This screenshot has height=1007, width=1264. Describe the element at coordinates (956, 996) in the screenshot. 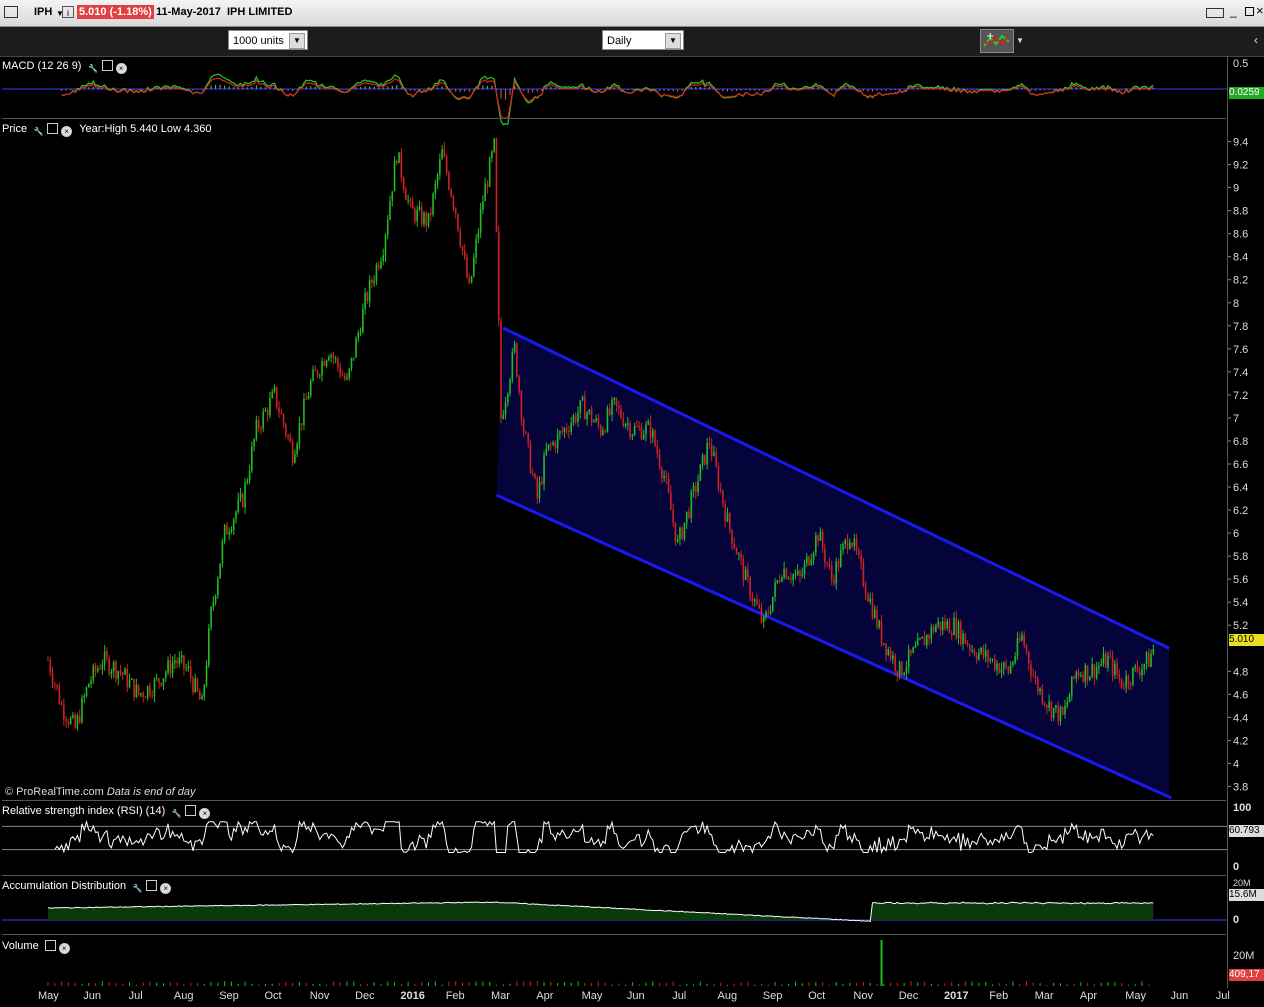

I see `x-tick-label: 2017` at that location.